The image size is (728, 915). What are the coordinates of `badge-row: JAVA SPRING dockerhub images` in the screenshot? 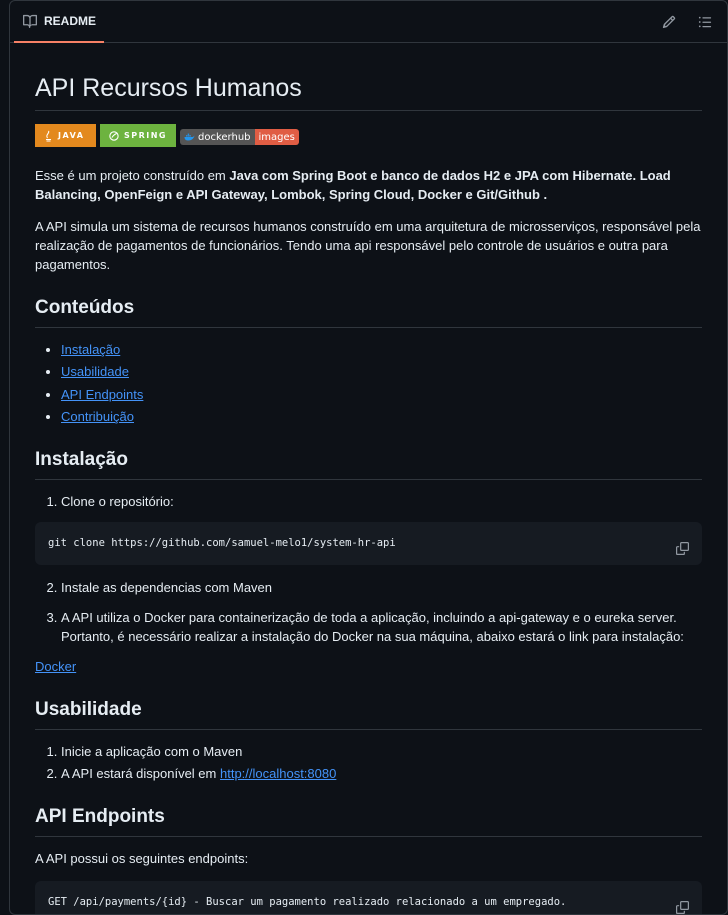 It's located at (368, 135).